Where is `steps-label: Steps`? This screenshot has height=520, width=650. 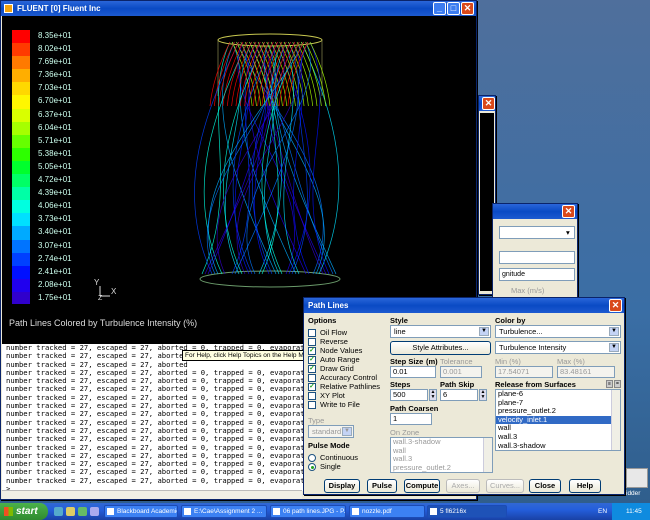 steps-label: Steps is located at coordinates (400, 384).